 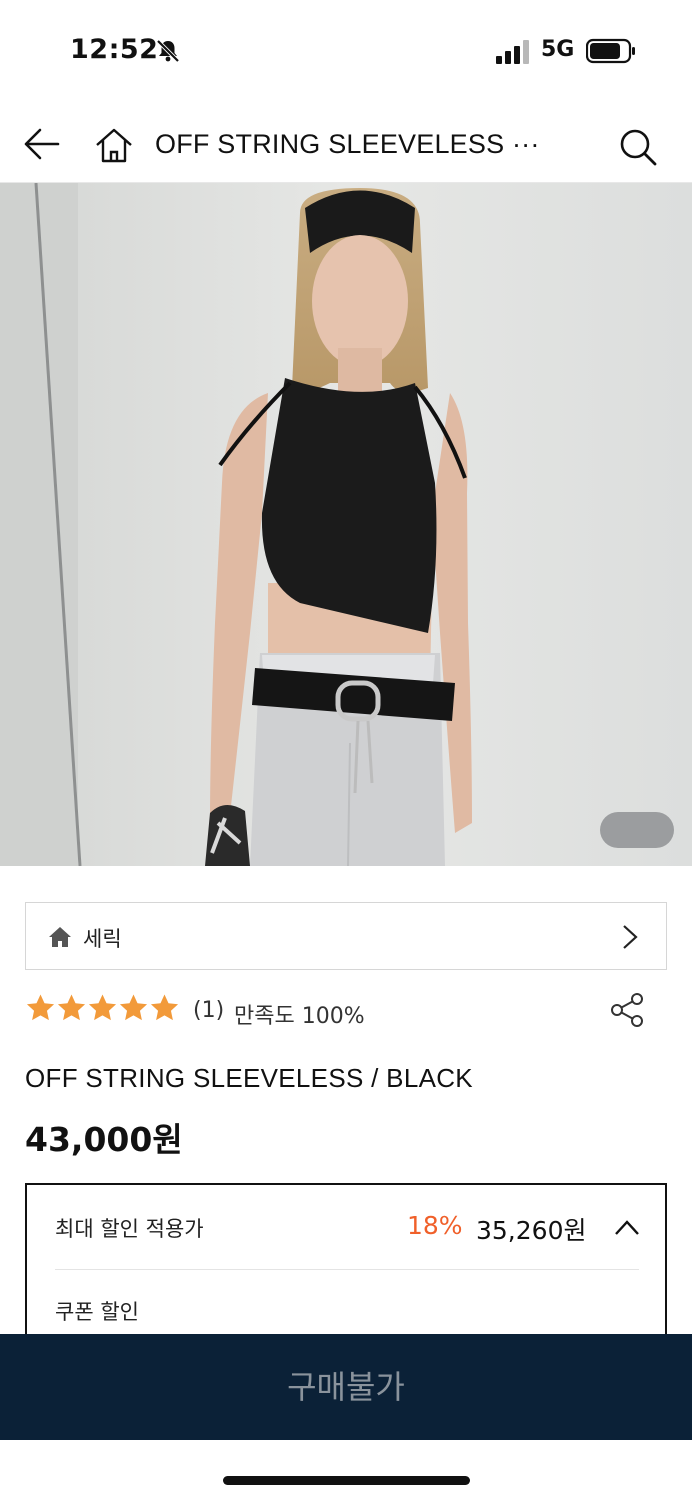 What do you see at coordinates (638, 147) in the screenshot?
I see `search-icon` at bounding box center [638, 147].